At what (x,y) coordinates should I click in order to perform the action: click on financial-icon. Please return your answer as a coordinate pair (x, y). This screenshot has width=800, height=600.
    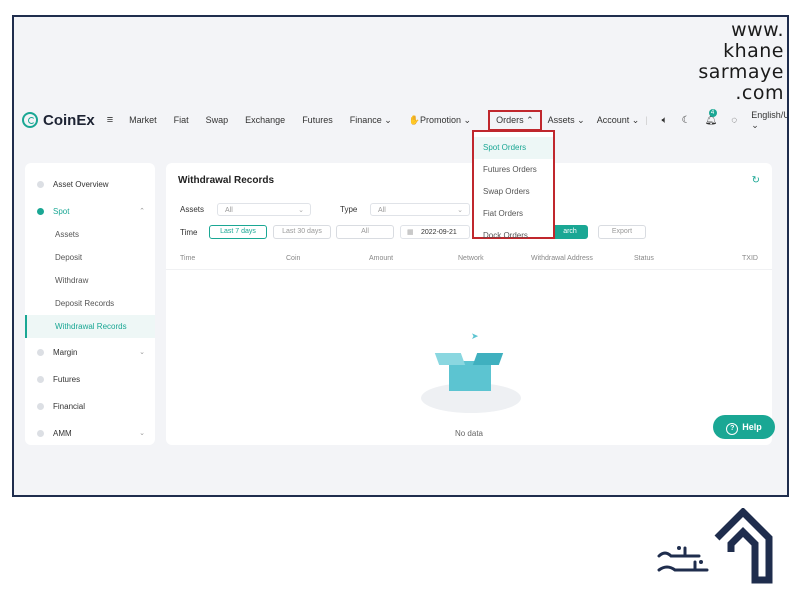
    Looking at the image, I should click on (40, 406).